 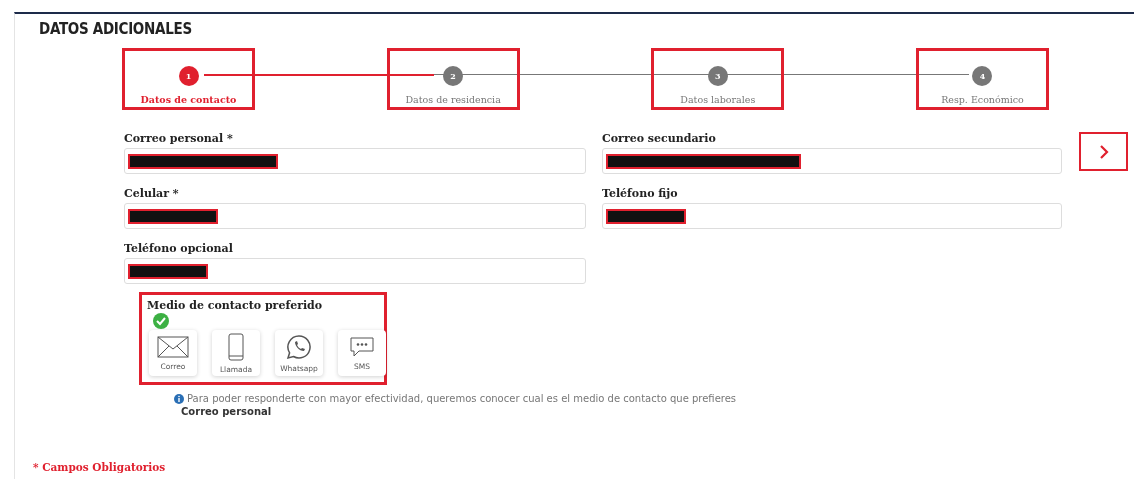 I want to click on step-tab: 2 Datos de residencia, so click(x=453, y=79).